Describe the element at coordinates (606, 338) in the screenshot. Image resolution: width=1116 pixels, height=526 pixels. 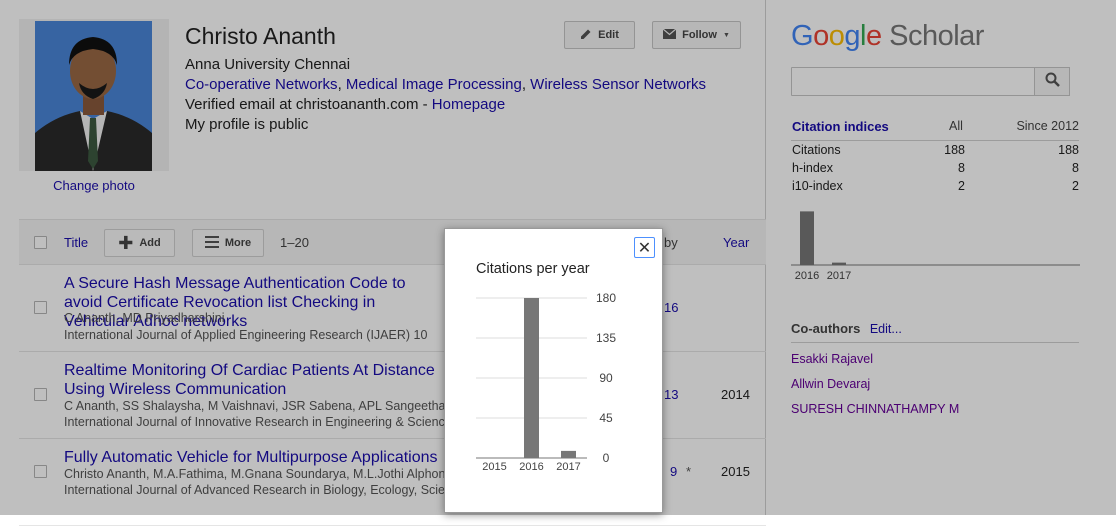
I see `y-tick-label: 135` at that location.